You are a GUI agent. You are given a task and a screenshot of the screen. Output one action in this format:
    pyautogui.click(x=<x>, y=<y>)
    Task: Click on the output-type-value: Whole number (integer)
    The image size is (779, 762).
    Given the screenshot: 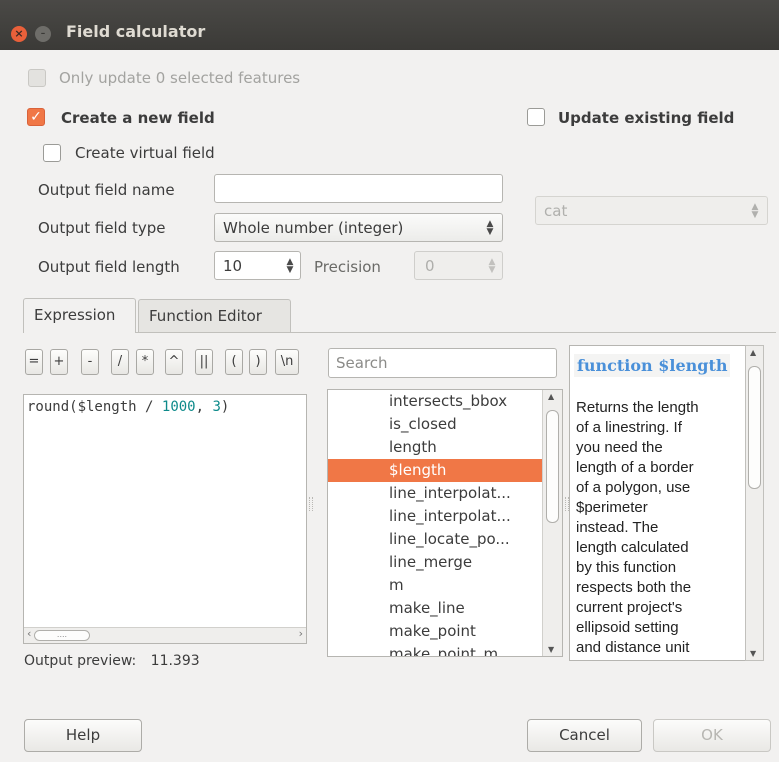 What is the action you would take?
    pyautogui.click(x=313, y=228)
    